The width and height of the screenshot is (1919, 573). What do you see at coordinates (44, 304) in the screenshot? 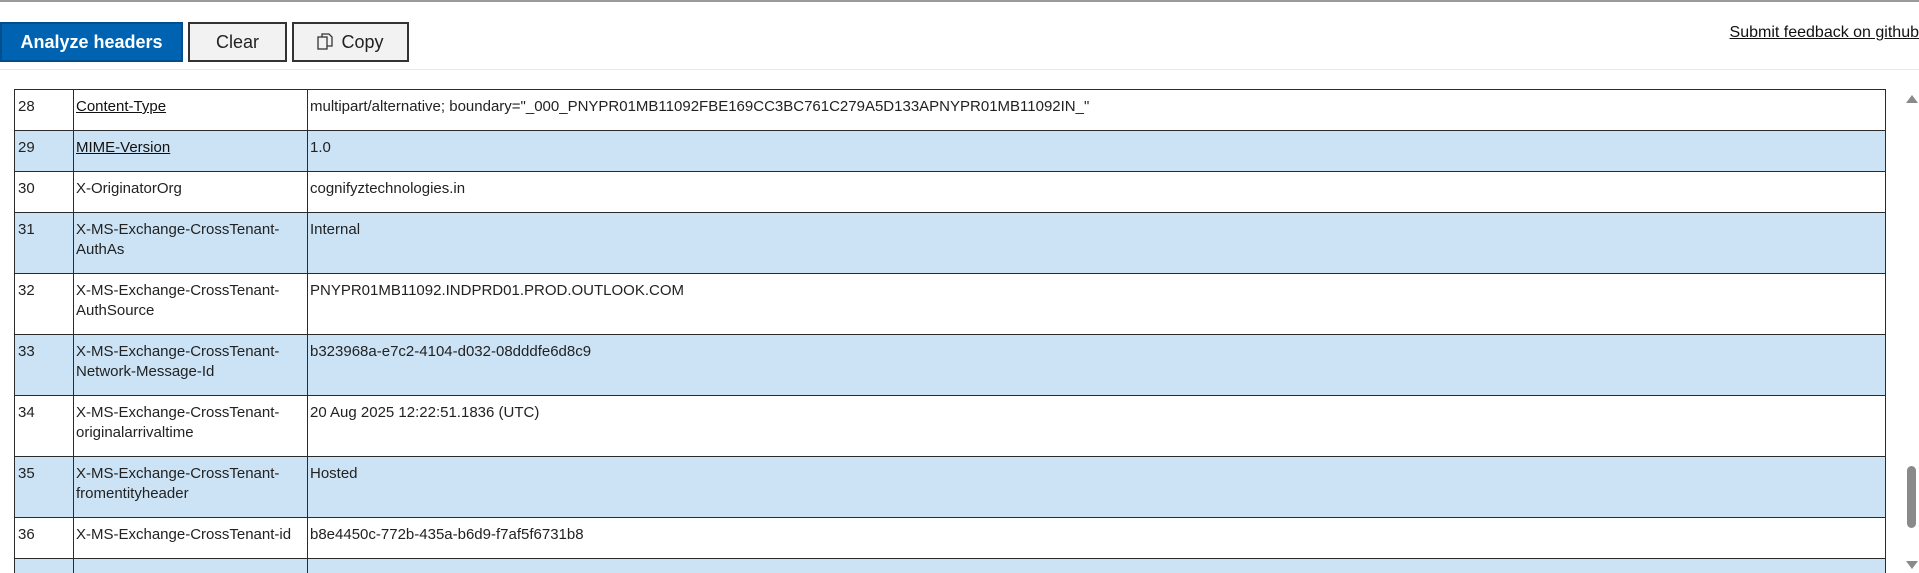
I see `row-number: 32` at bounding box center [44, 304].